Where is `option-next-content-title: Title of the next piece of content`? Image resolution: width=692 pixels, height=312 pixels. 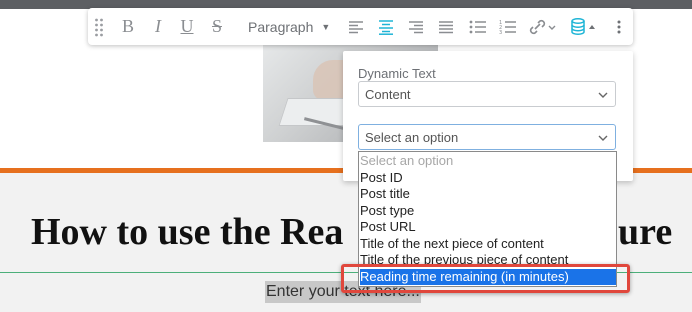 option-next-content-title: Title of the next piece of content is located at coordinates (488, 244).